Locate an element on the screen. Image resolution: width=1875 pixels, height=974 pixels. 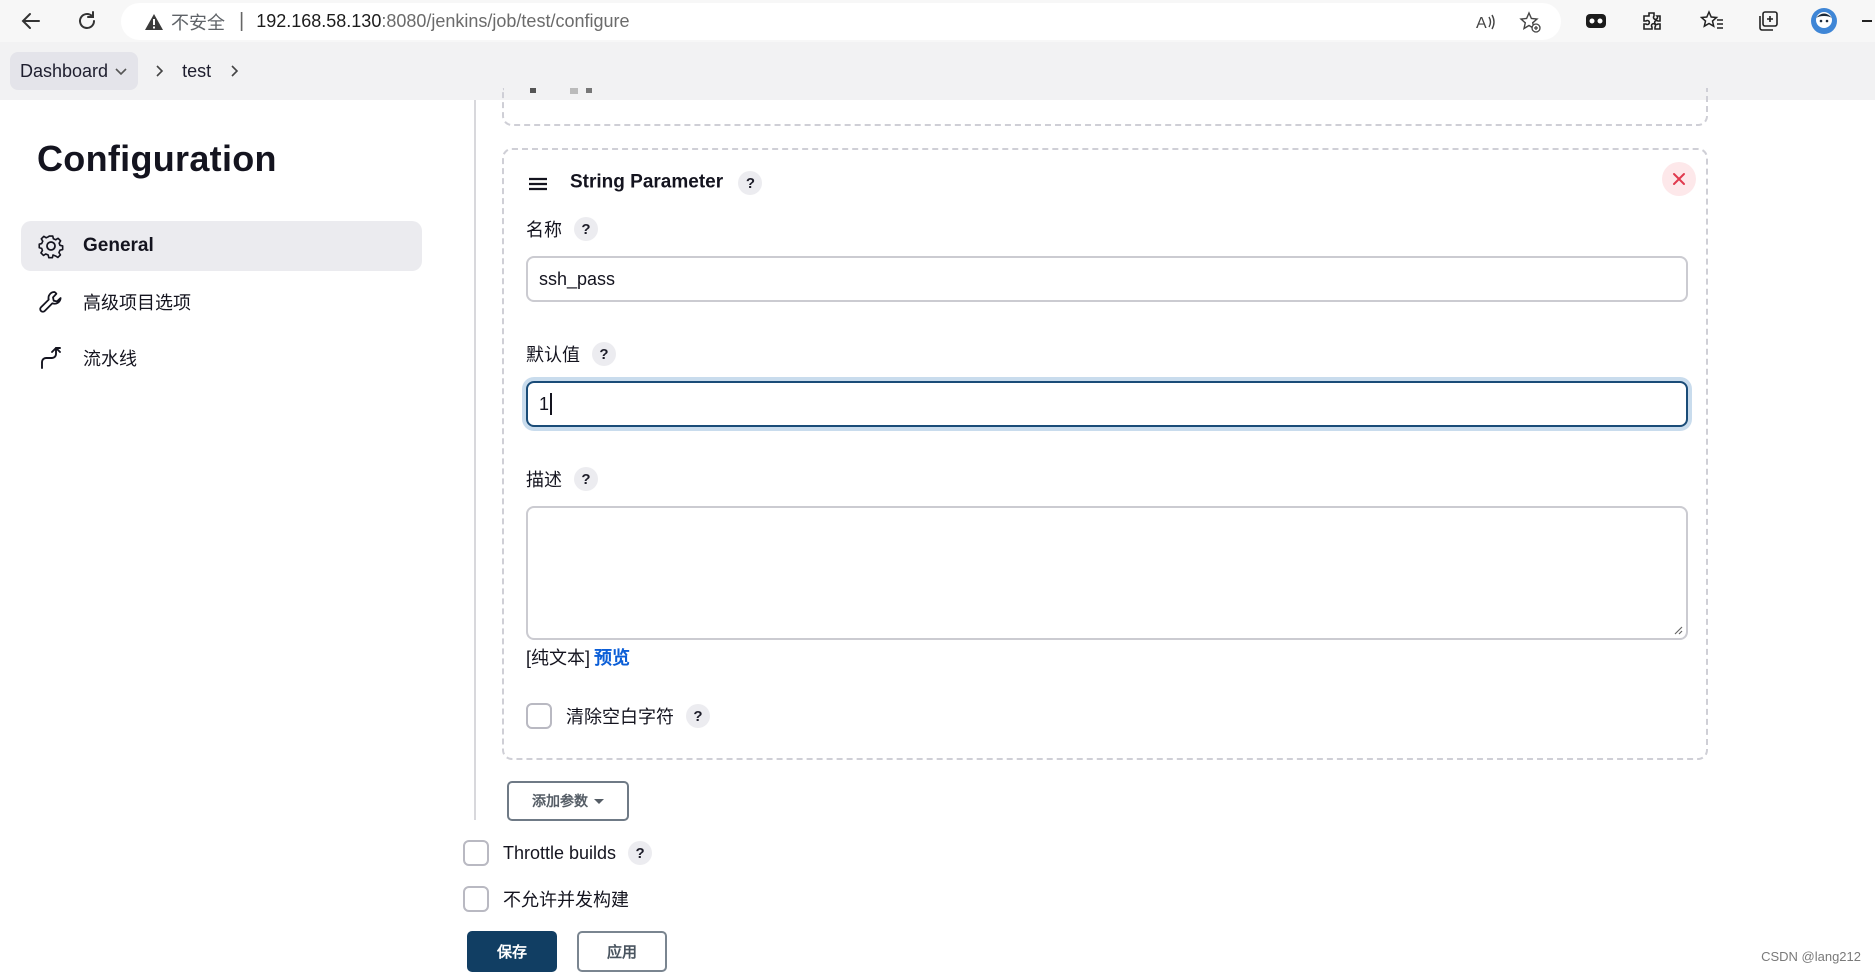
reload-button is located at coordinates (87, 21).